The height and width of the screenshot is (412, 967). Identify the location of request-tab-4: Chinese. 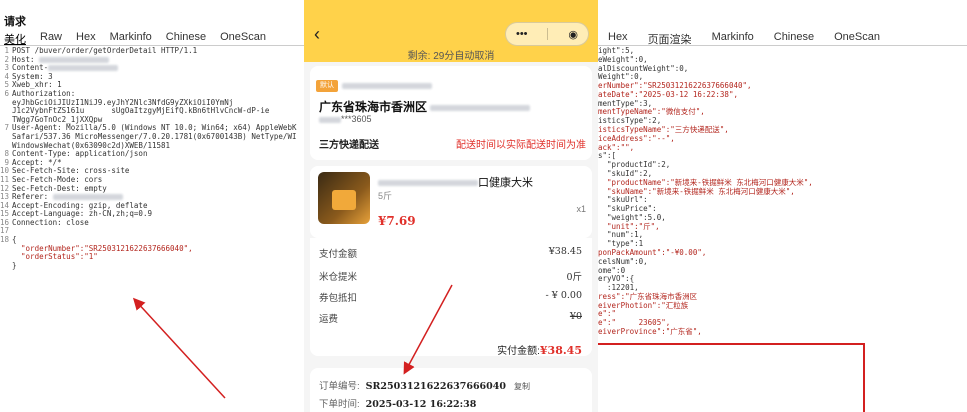
(189, 38).